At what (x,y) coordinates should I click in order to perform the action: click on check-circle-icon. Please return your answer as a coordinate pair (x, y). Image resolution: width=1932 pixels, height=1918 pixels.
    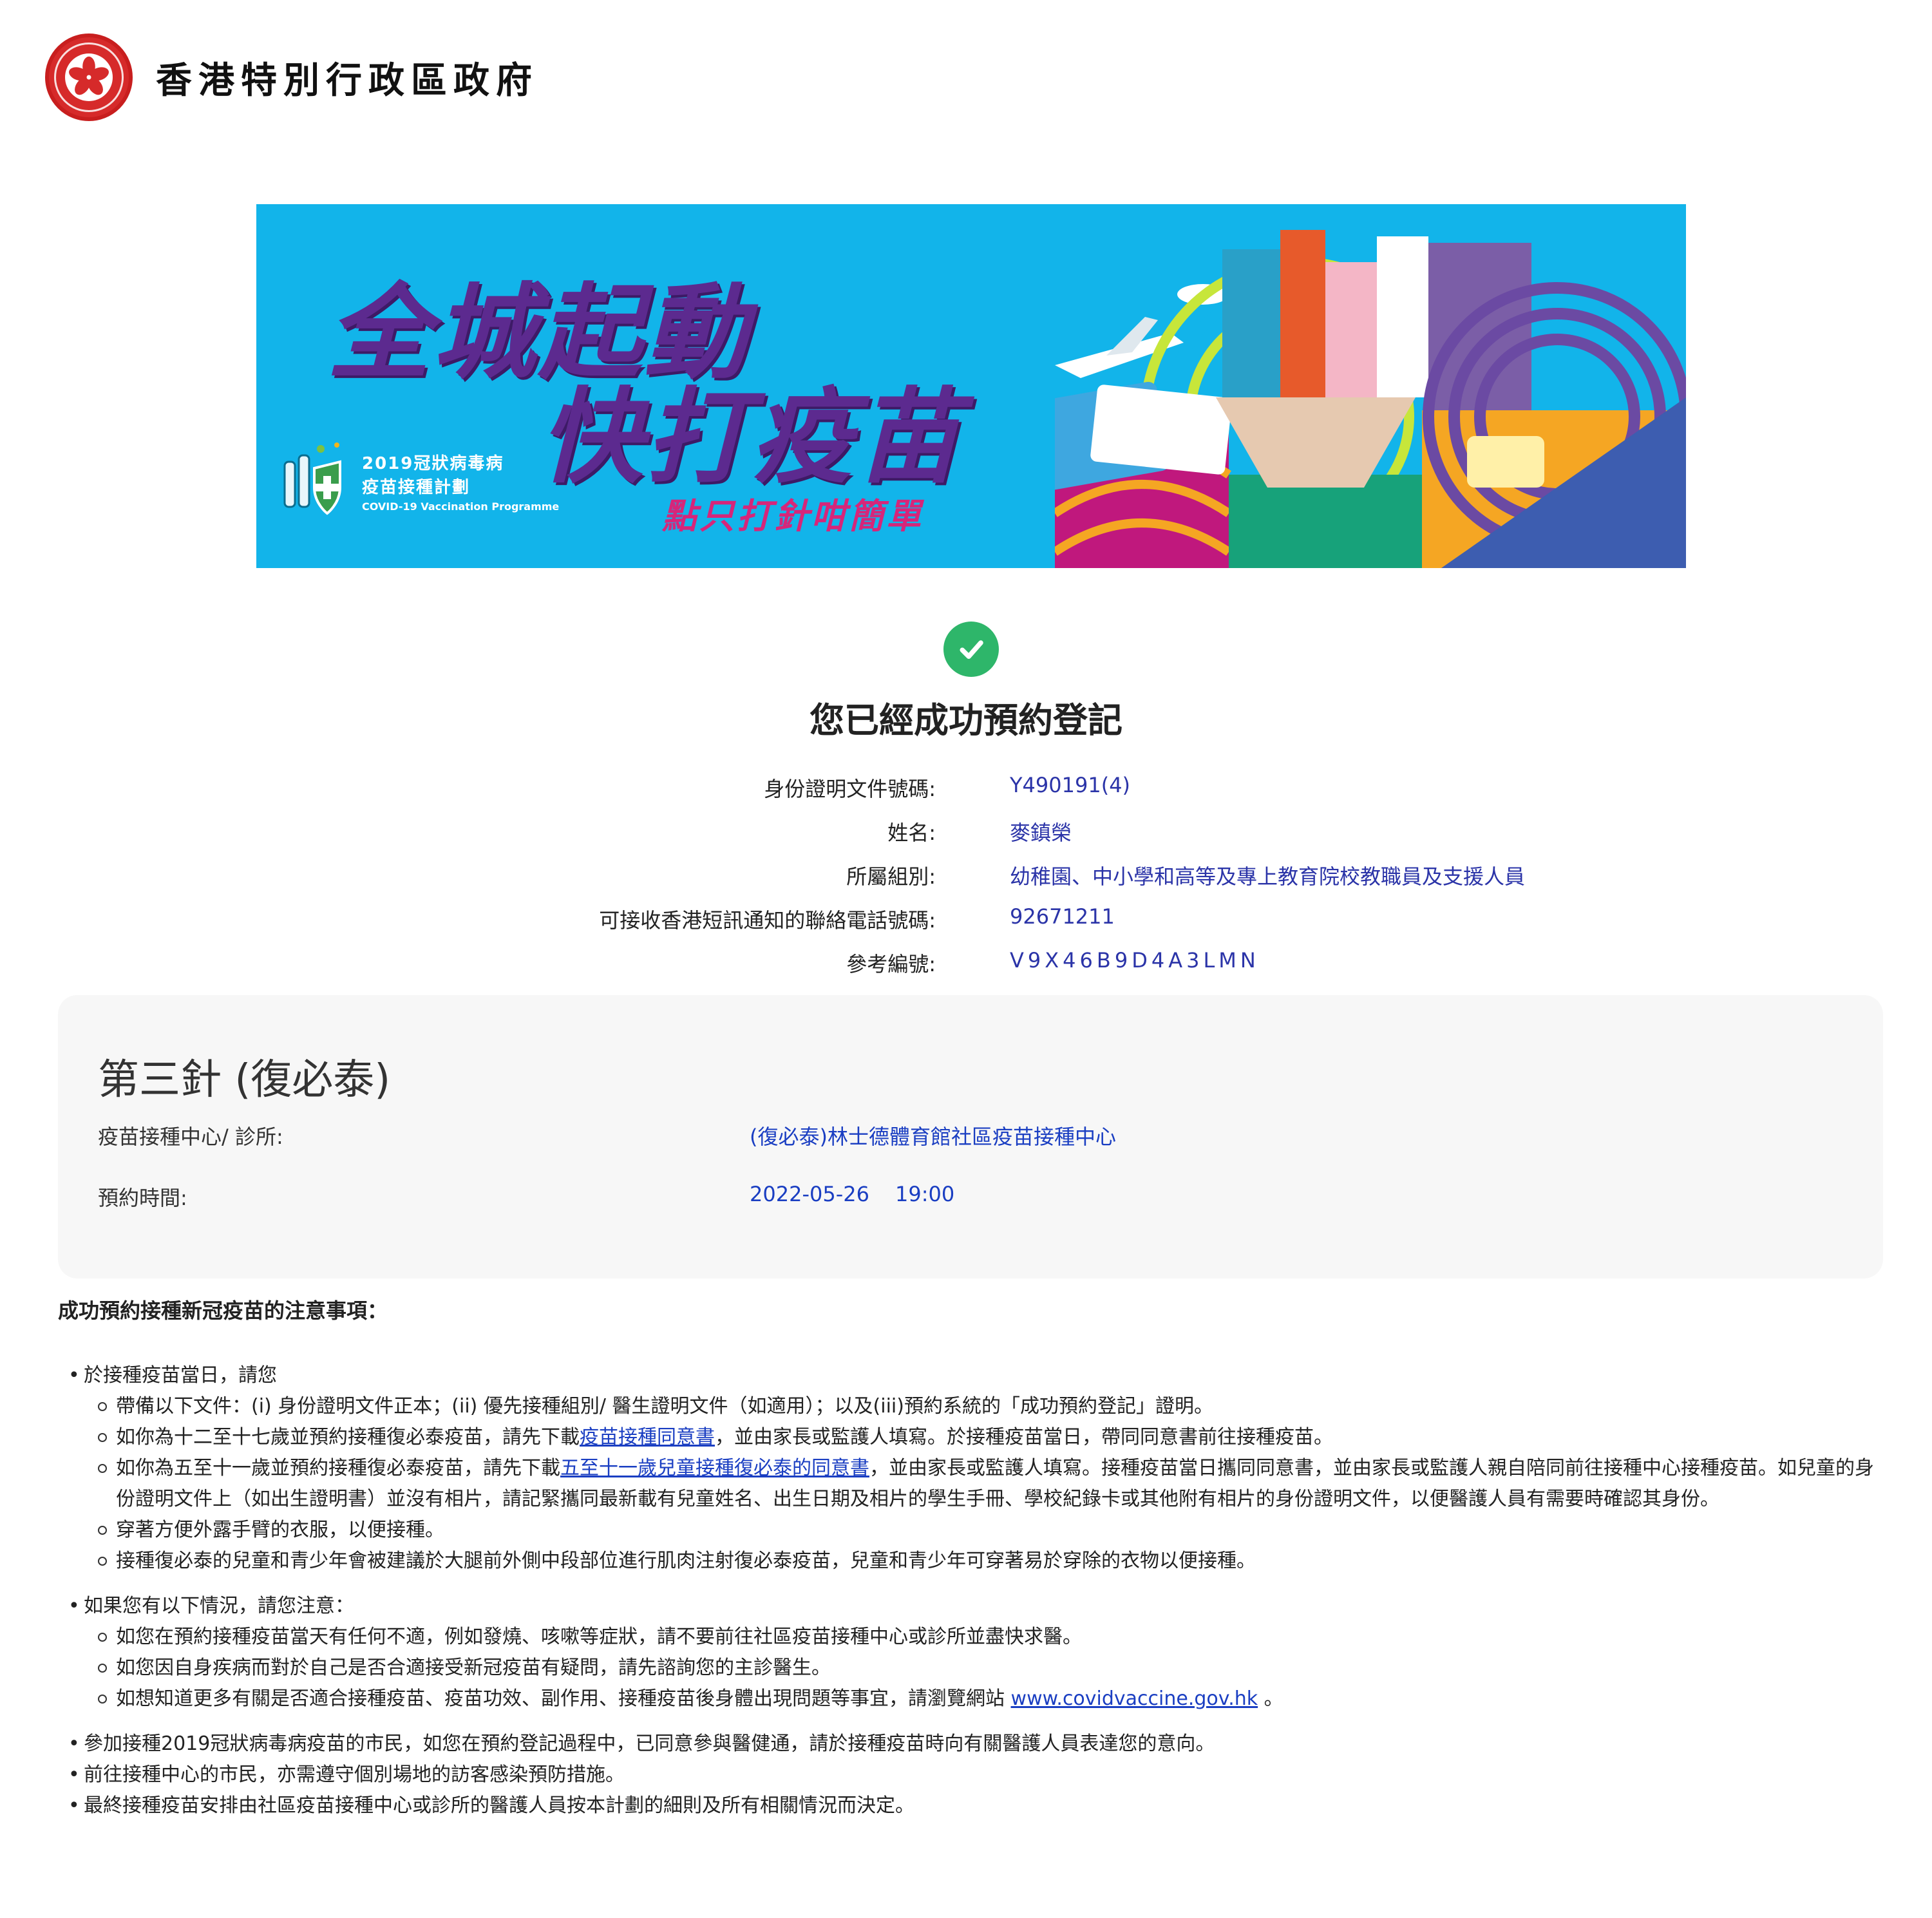
    Looking at the image, I should click on (971, 649).